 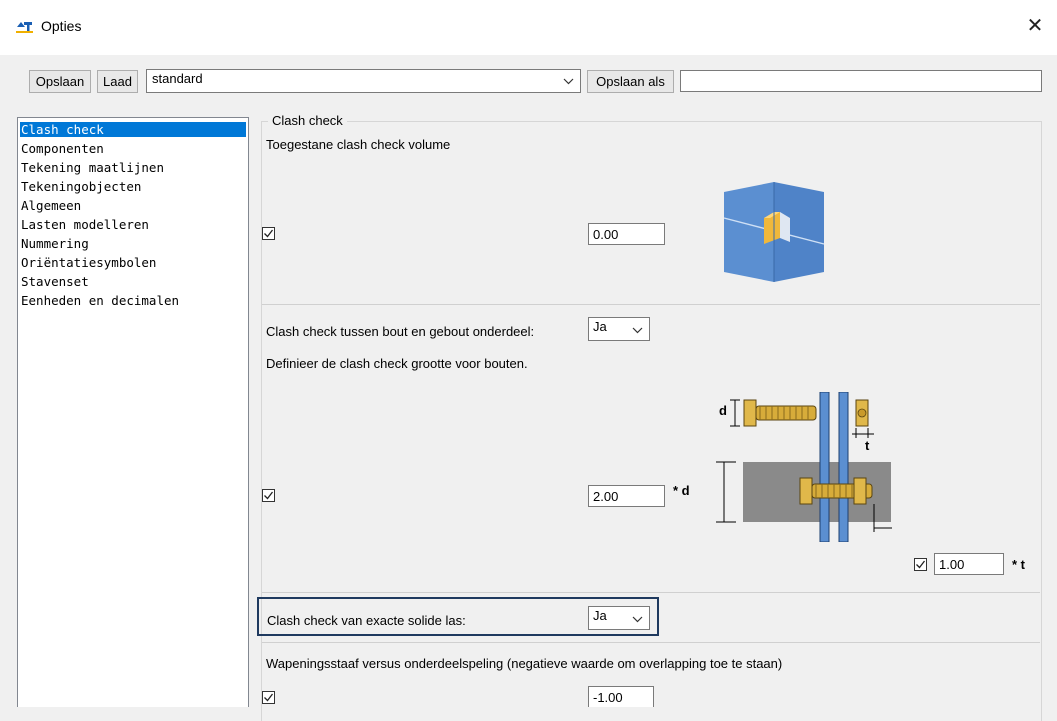 I want to click on bolt-d-checkbox, so click(x=268, y=495).